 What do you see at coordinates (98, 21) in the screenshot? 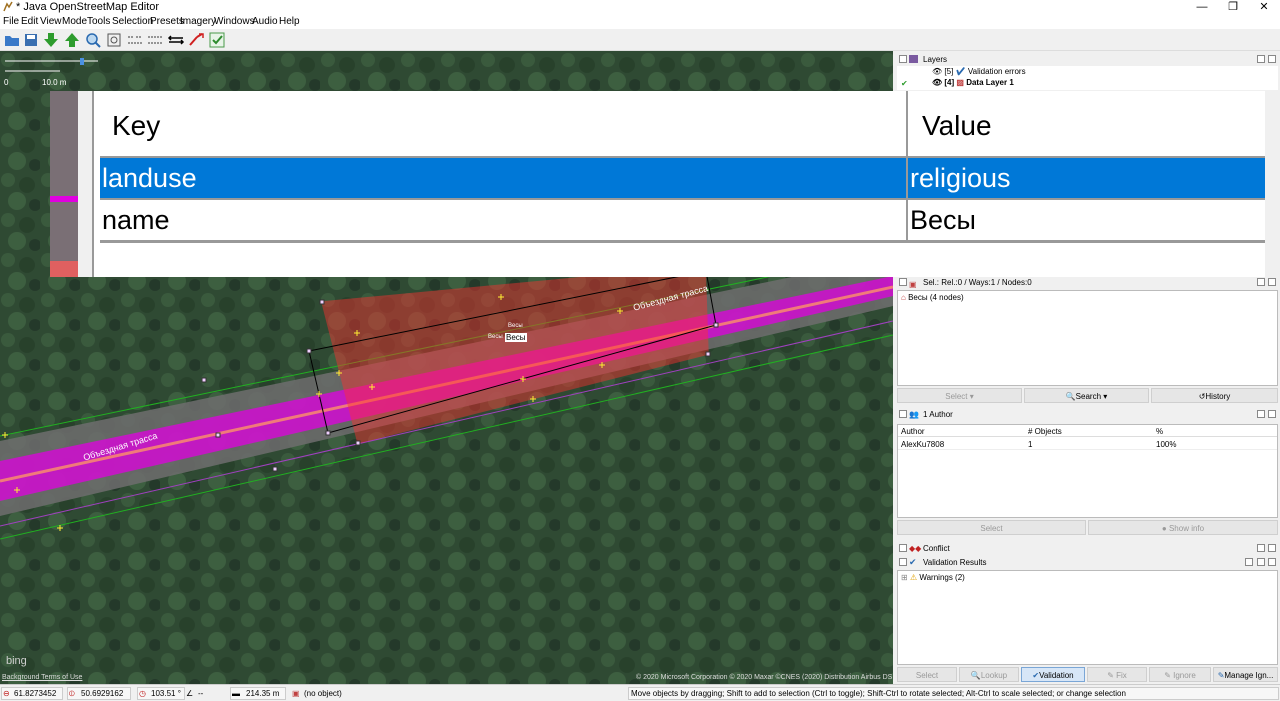
I see `menu-tools: Tools` at bounding box center [98, 21].